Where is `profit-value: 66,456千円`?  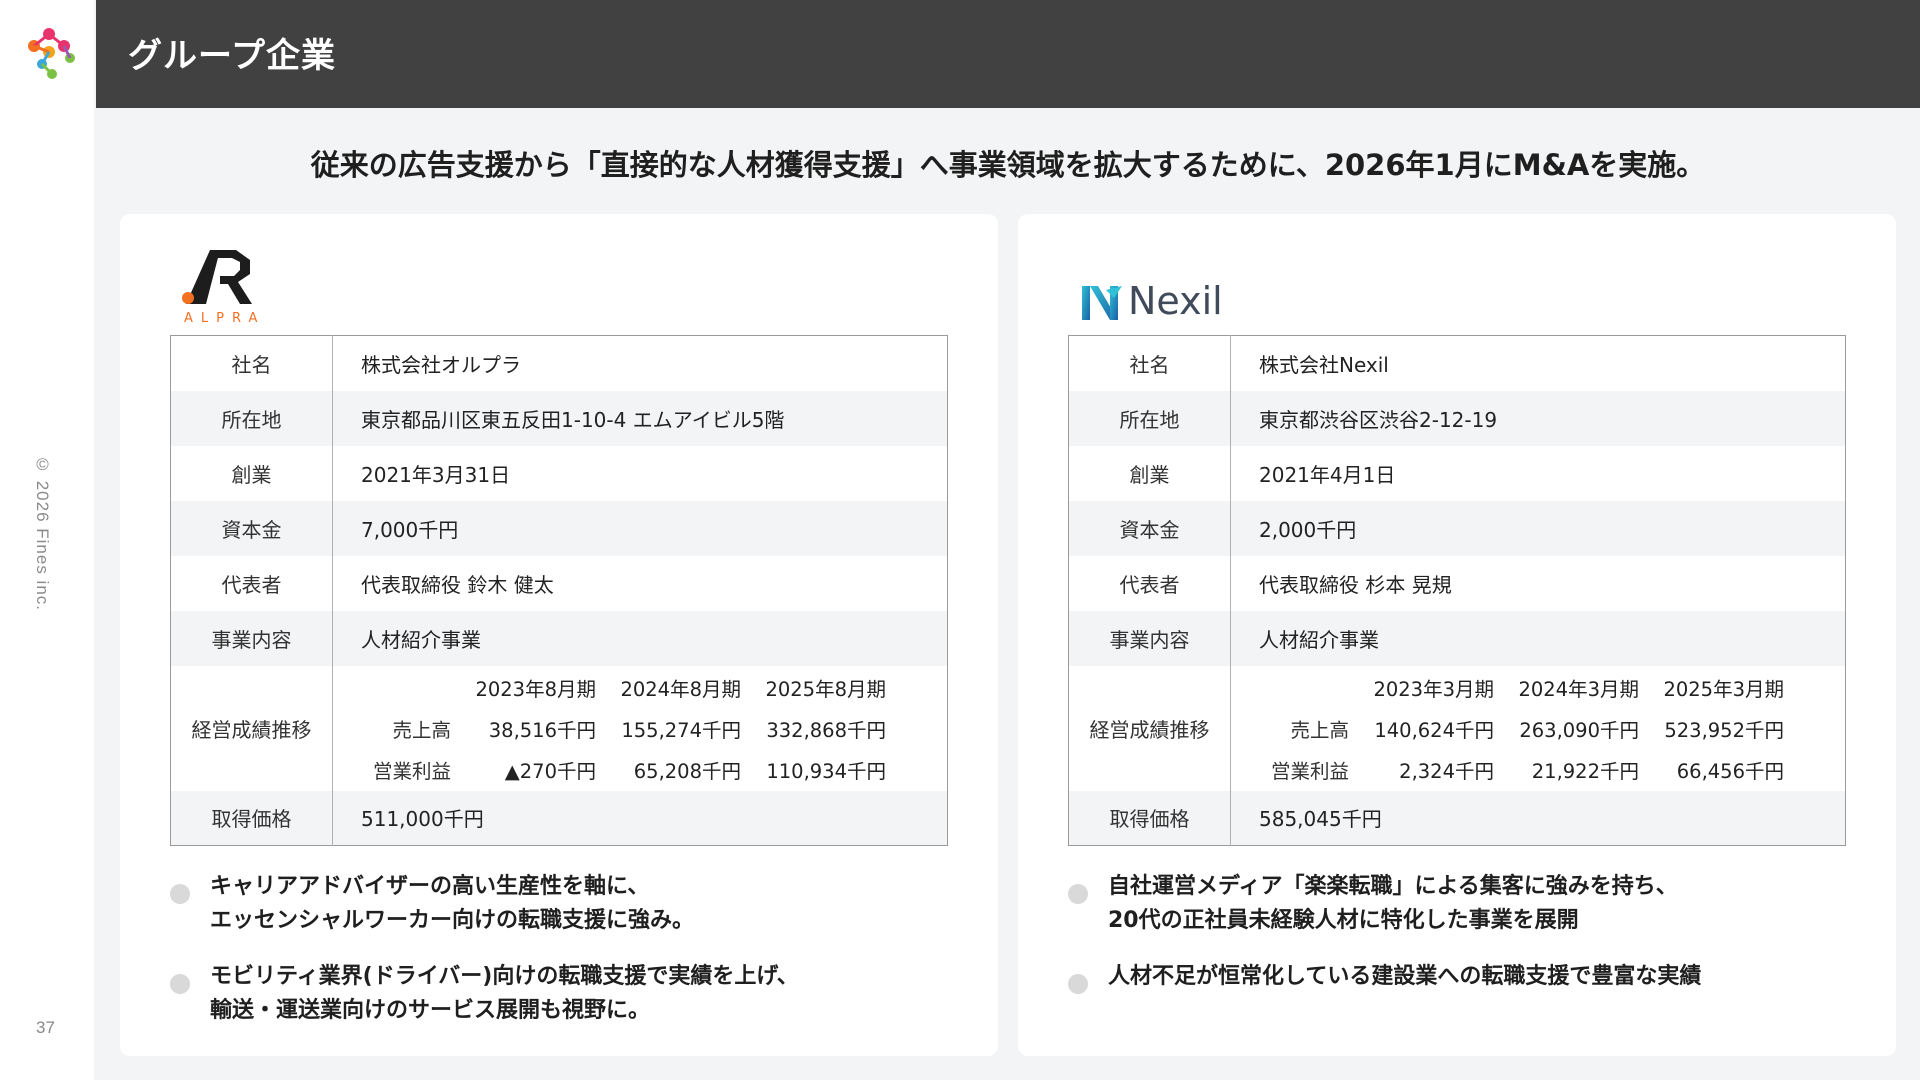
profit-value: 66,456千円 is located at coordinates (1730, 771).